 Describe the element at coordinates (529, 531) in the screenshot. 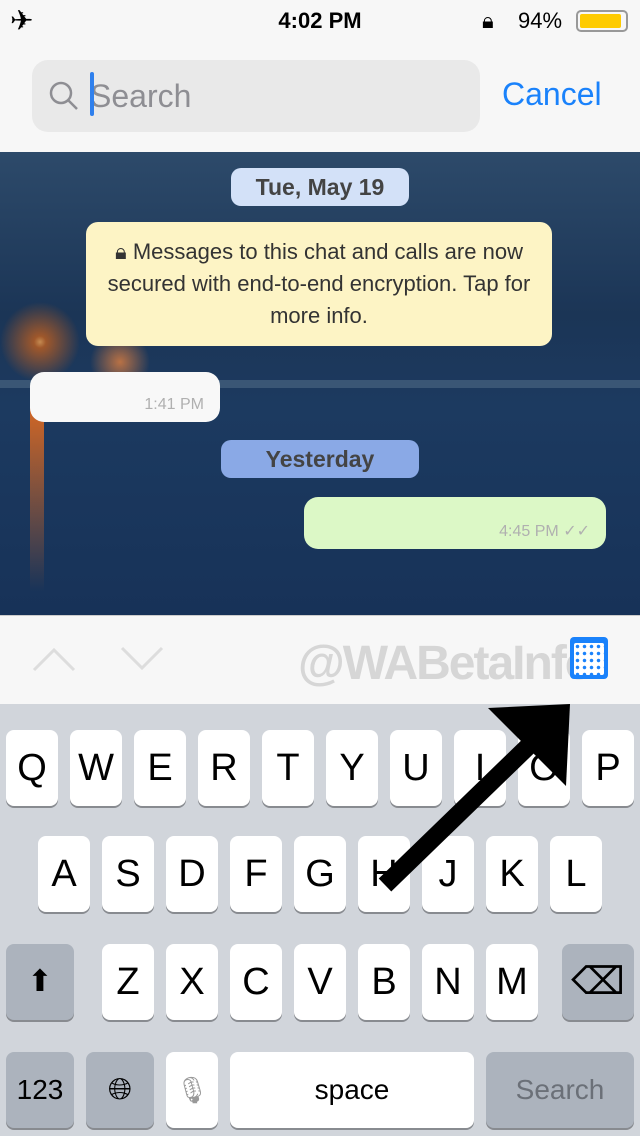

I see `message-time: 4:45 PM` at that location.